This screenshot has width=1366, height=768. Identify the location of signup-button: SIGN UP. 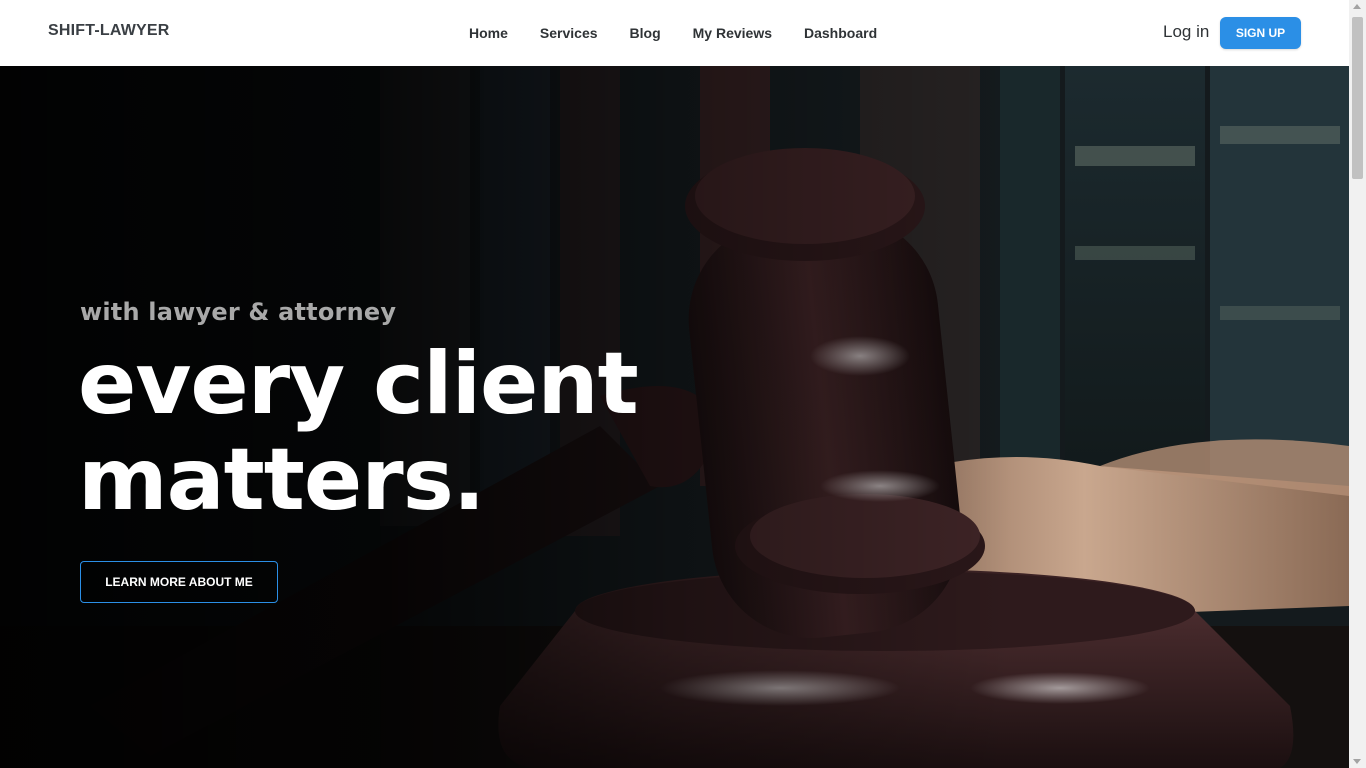
(1260, 33).